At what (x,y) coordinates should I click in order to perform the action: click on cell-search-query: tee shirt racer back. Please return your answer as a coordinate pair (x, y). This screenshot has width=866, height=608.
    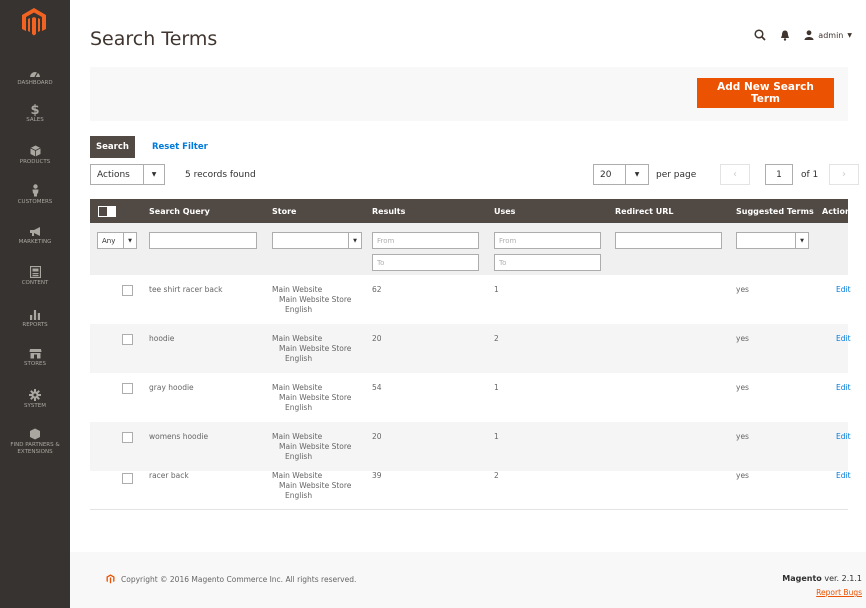
    Looking at the image, I should click on (186, 289).